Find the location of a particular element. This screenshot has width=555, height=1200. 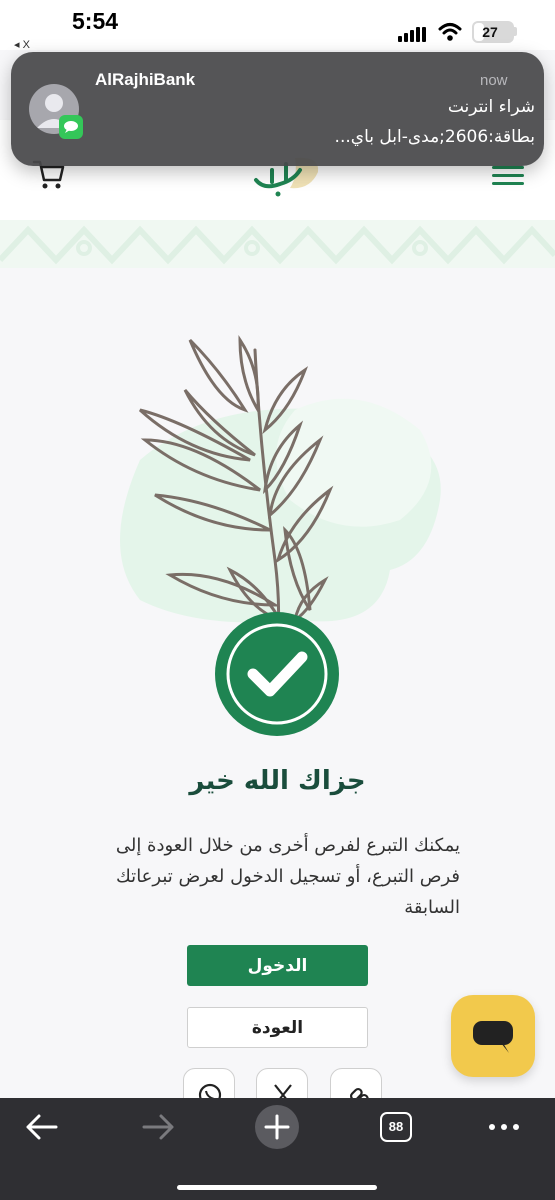

olive-branch-illustration is located at coordinates (280, 482).